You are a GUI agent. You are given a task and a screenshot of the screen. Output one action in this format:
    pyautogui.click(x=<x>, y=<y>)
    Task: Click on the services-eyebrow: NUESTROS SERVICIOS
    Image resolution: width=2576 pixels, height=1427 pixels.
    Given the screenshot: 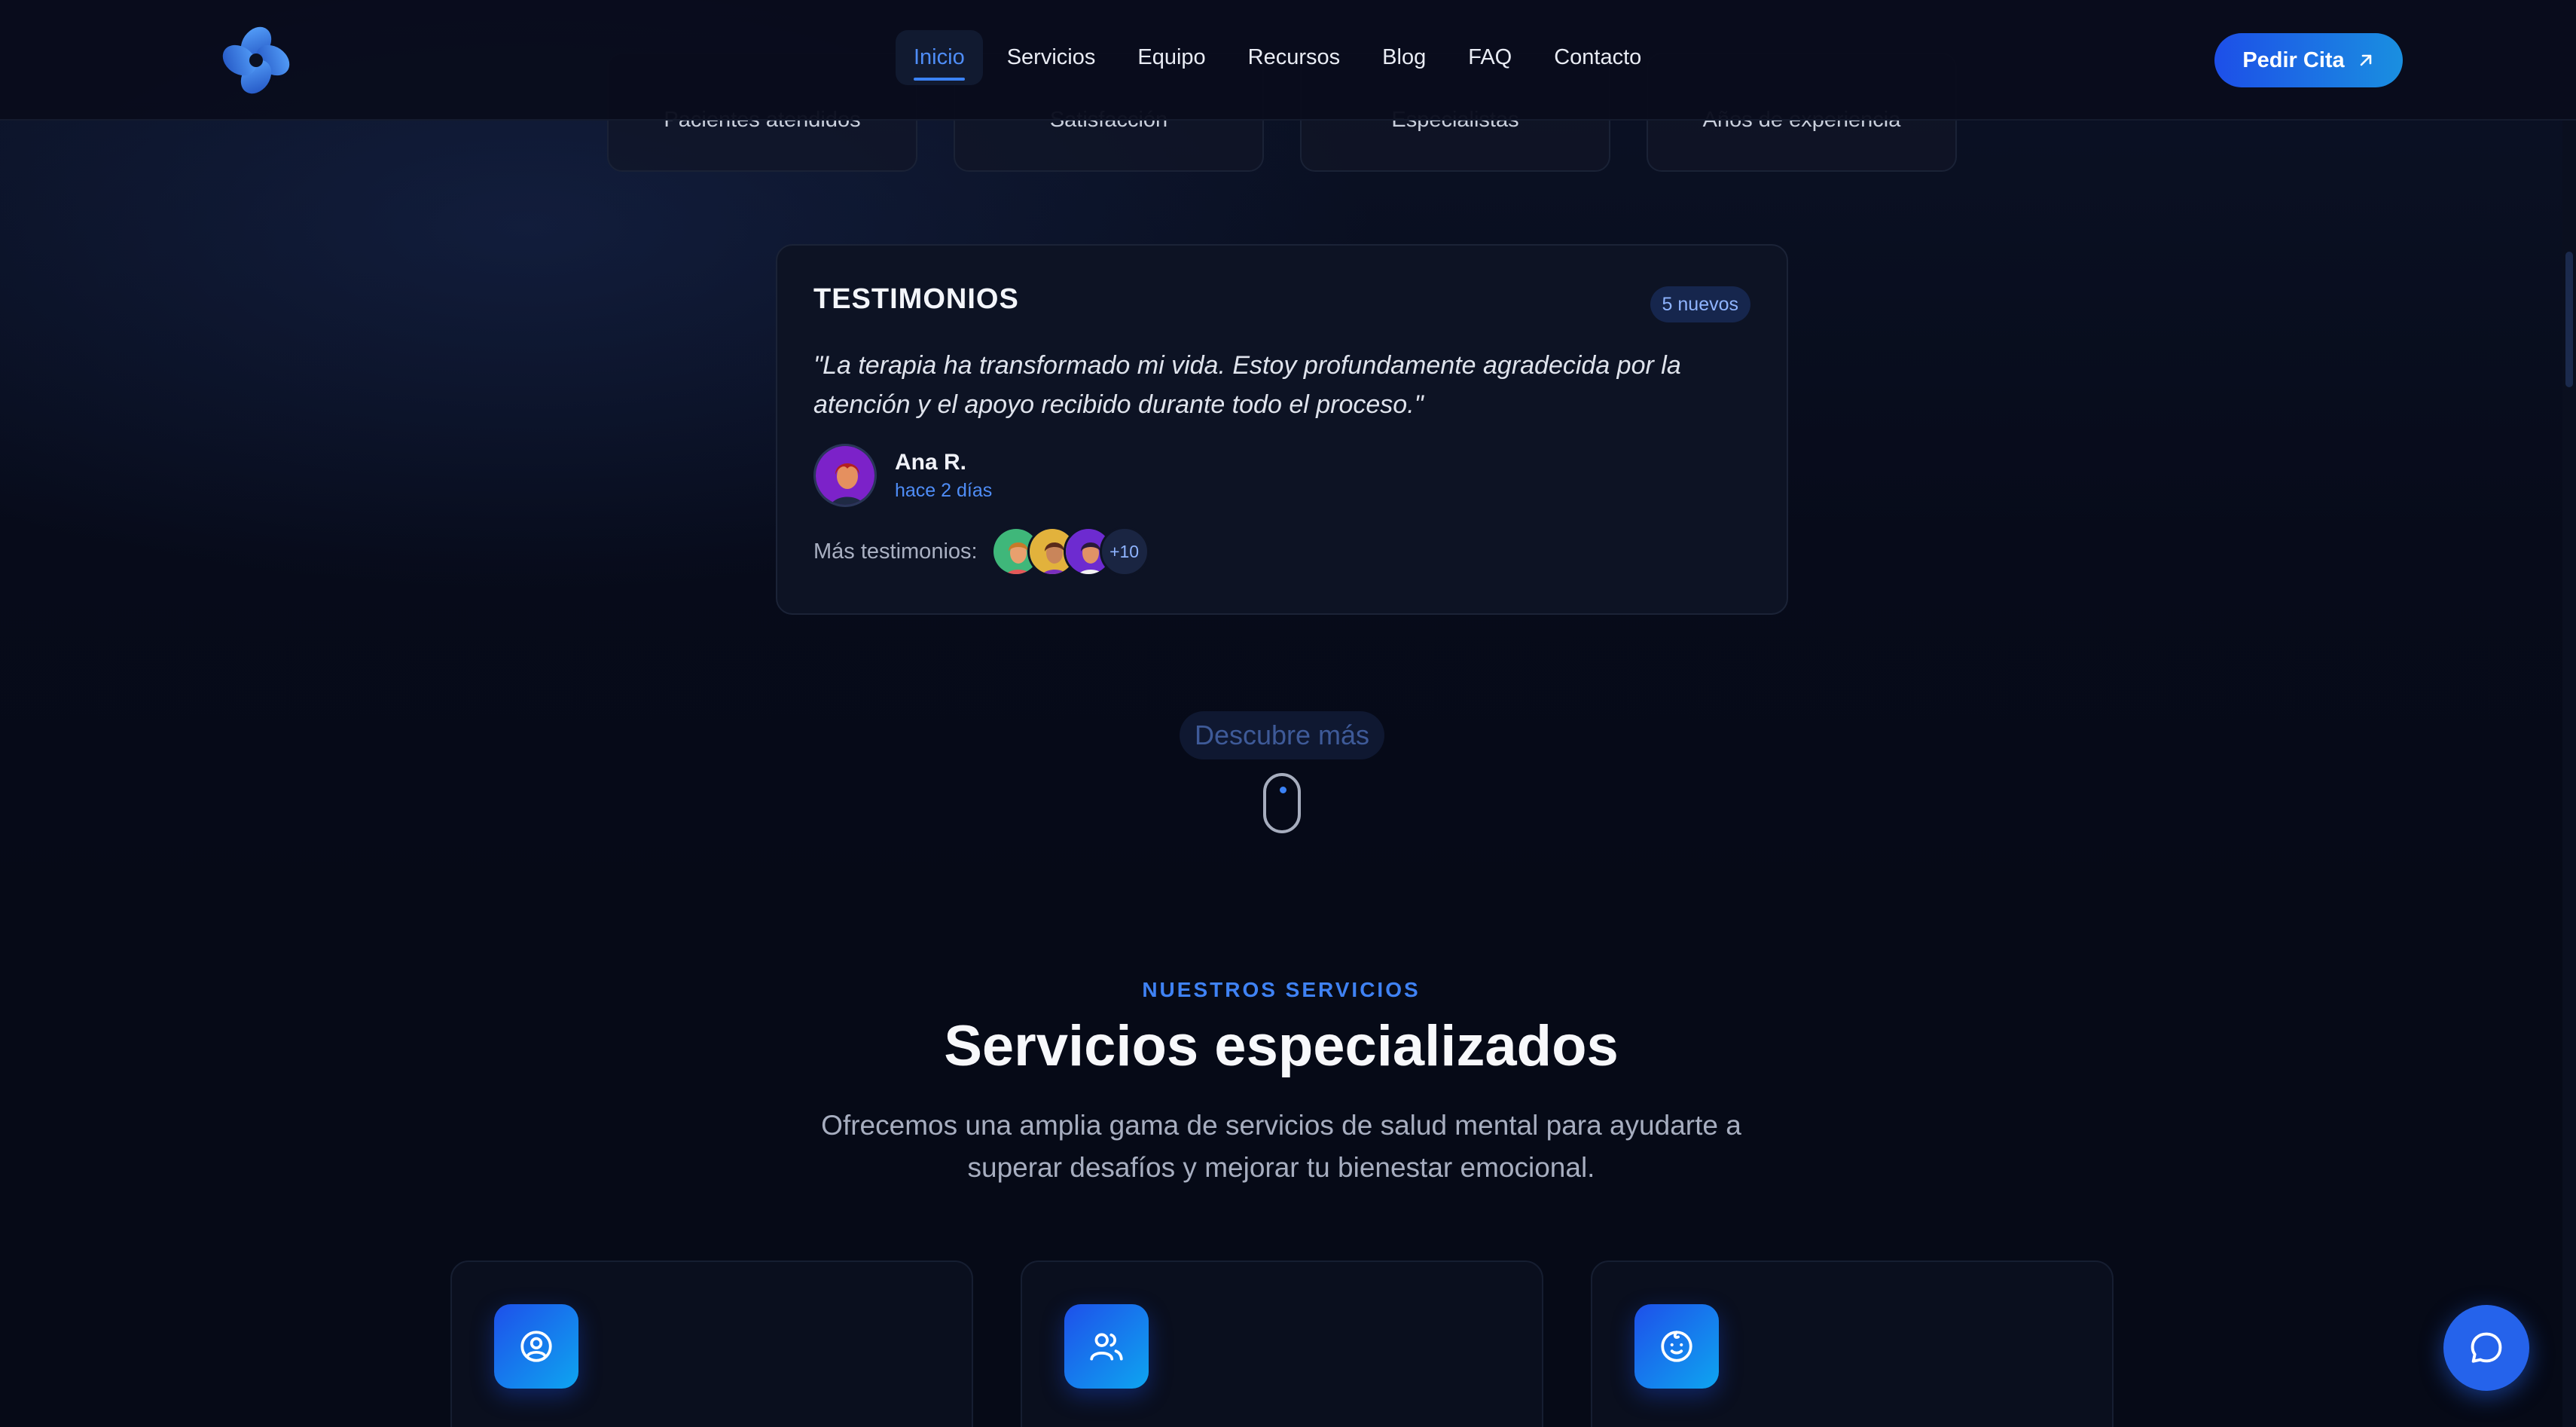 What is the action you would take?
    pyautogui.click(x=1282, y=989)
    